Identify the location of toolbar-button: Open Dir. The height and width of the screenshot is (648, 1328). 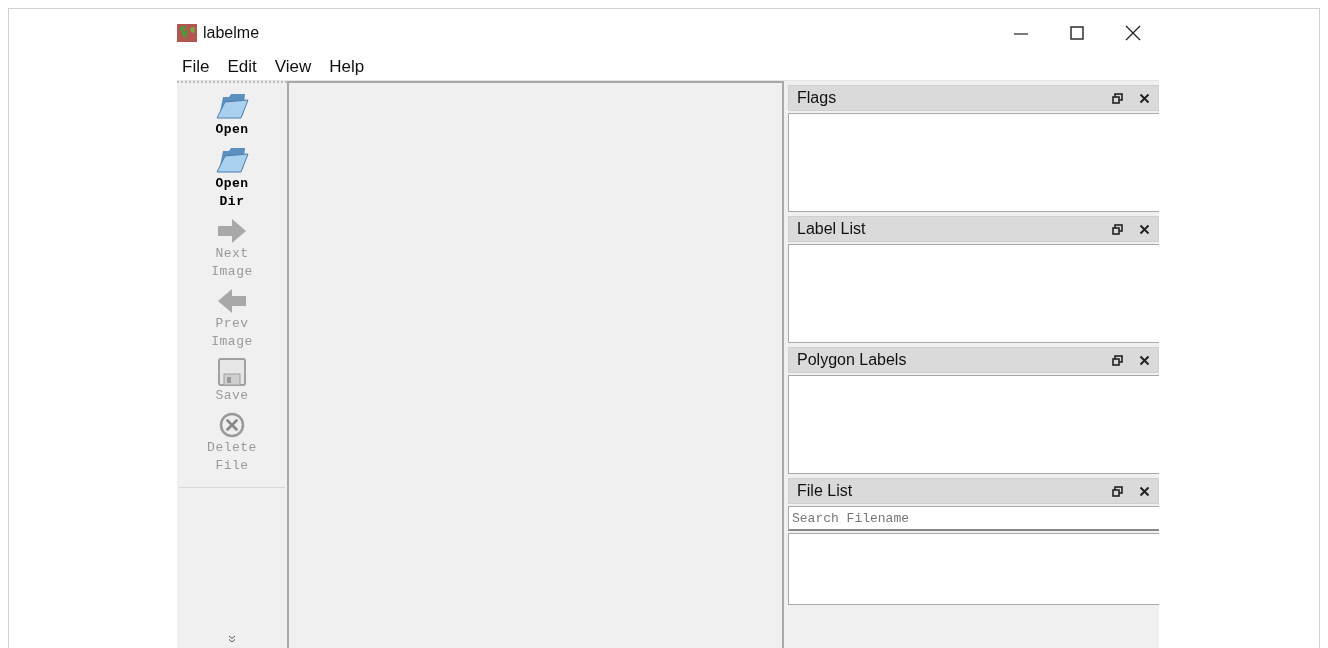
(232, 178).